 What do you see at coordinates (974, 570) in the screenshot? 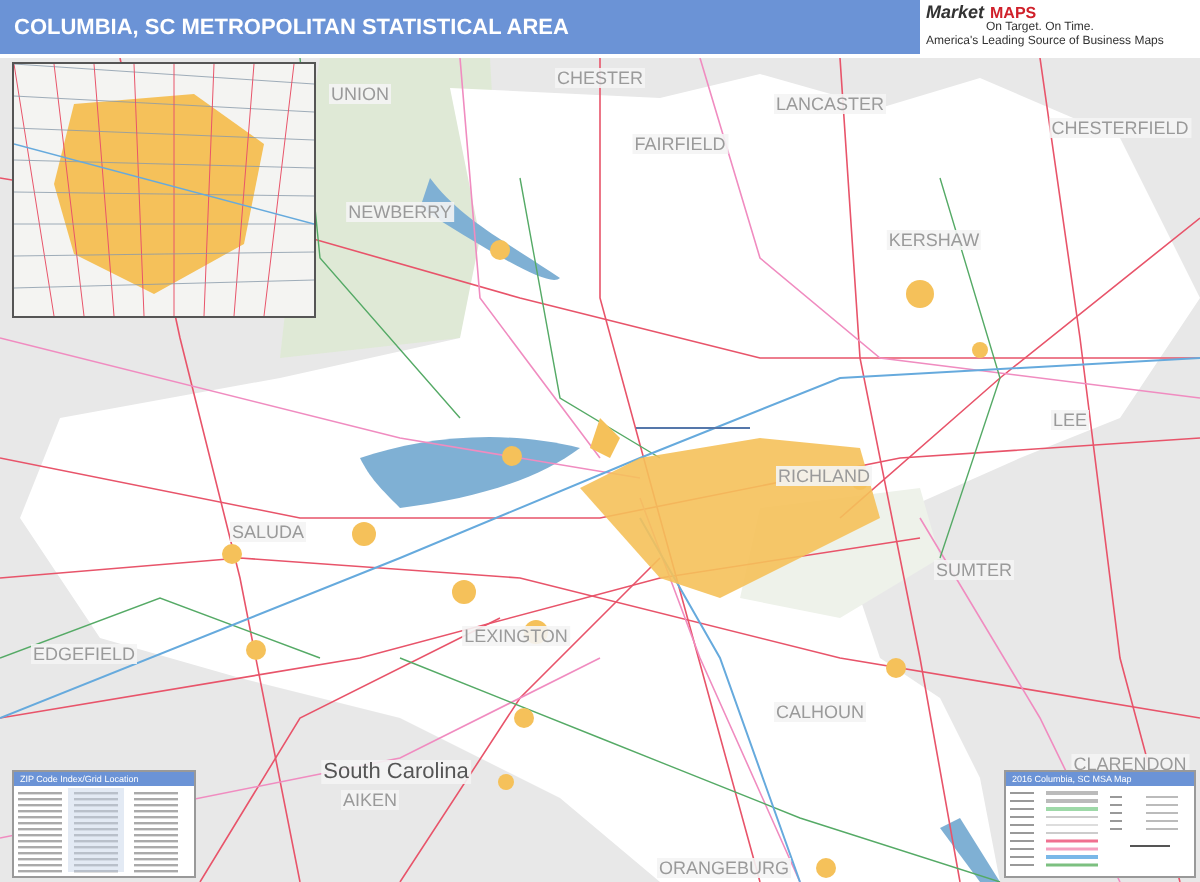
I see `county-label: SUMTER` at bounding box center [974, 570].